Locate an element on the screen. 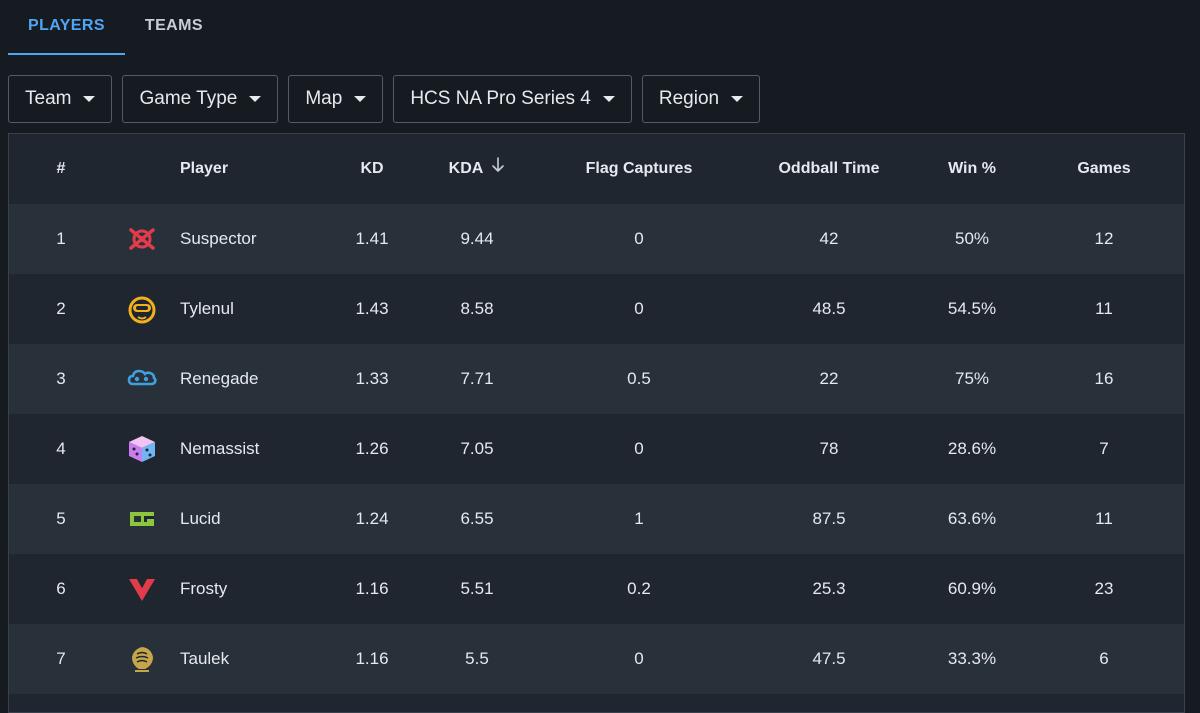 This screenshot has width=1200, height=713. kd-column-header: KD is located at coordinates (372, 169).